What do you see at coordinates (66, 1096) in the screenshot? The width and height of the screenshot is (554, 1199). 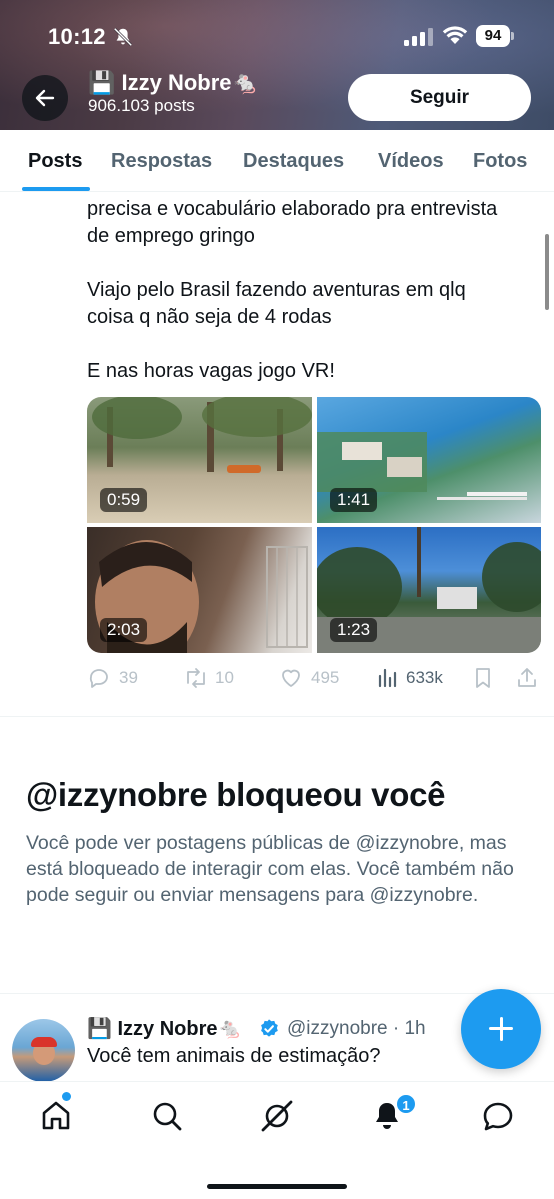 I see `home-unread-dot` at bounding box center [66, 1096].